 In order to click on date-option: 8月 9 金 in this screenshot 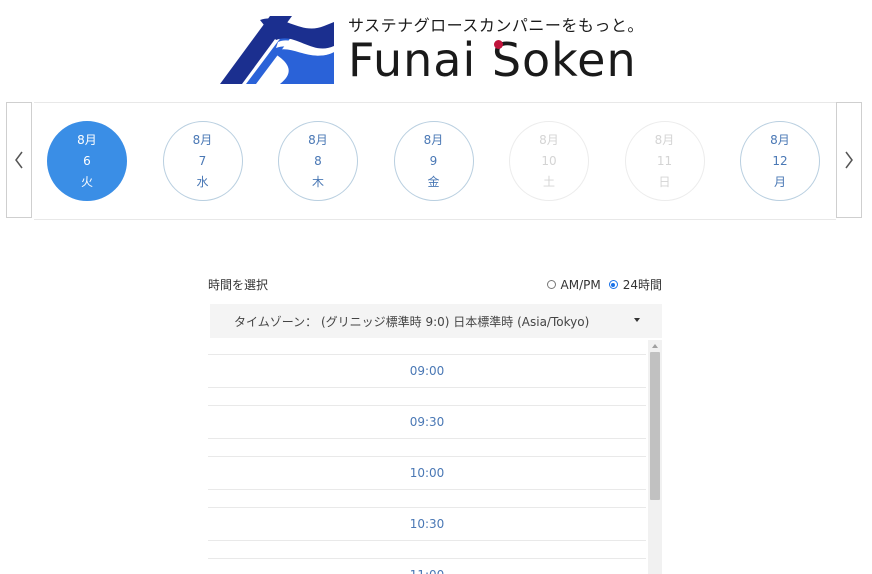, I will do `click(433, 161)`.